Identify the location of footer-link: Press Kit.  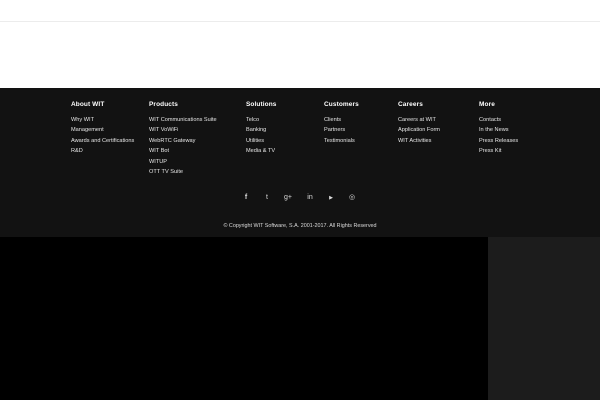
(498, 151).